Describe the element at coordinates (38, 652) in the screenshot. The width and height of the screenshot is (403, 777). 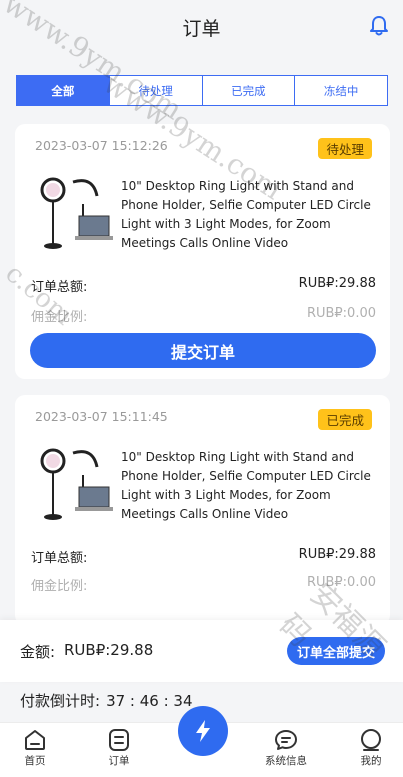
I see `amount-label: 金额:` at that location.